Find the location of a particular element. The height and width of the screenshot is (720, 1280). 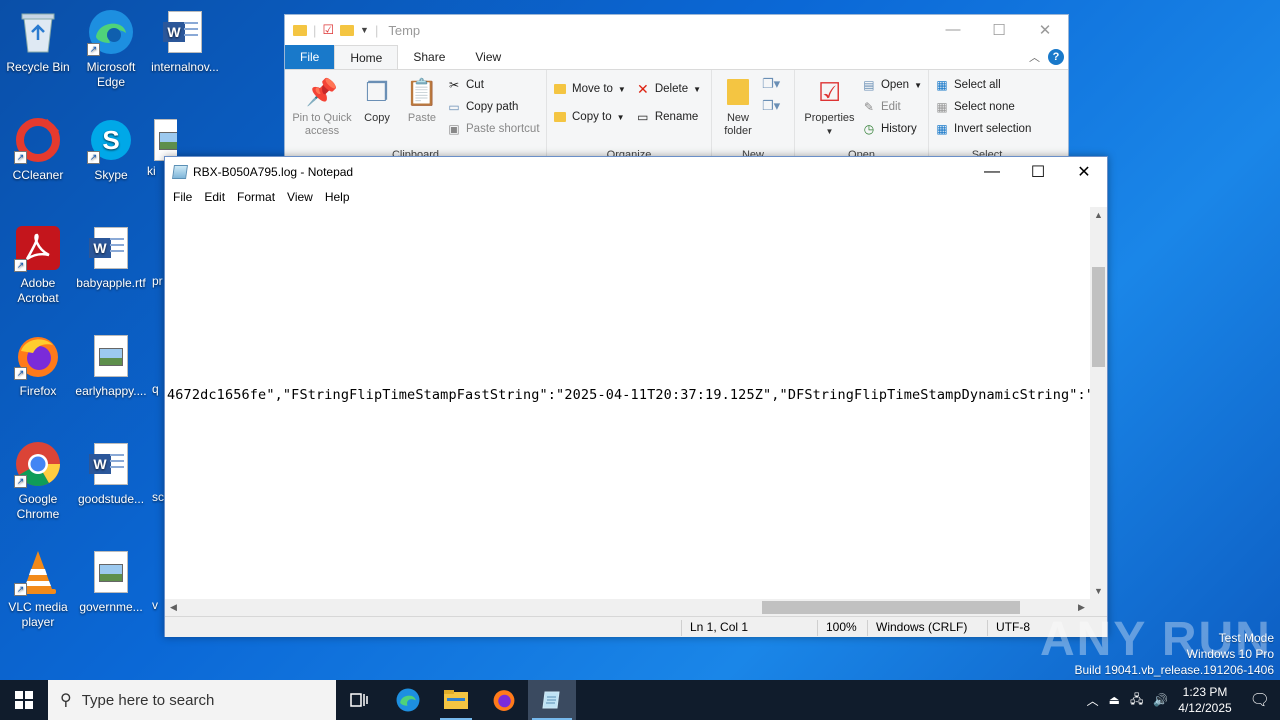

volume-icon: 🔊 is located at coordinates (1160, 700).